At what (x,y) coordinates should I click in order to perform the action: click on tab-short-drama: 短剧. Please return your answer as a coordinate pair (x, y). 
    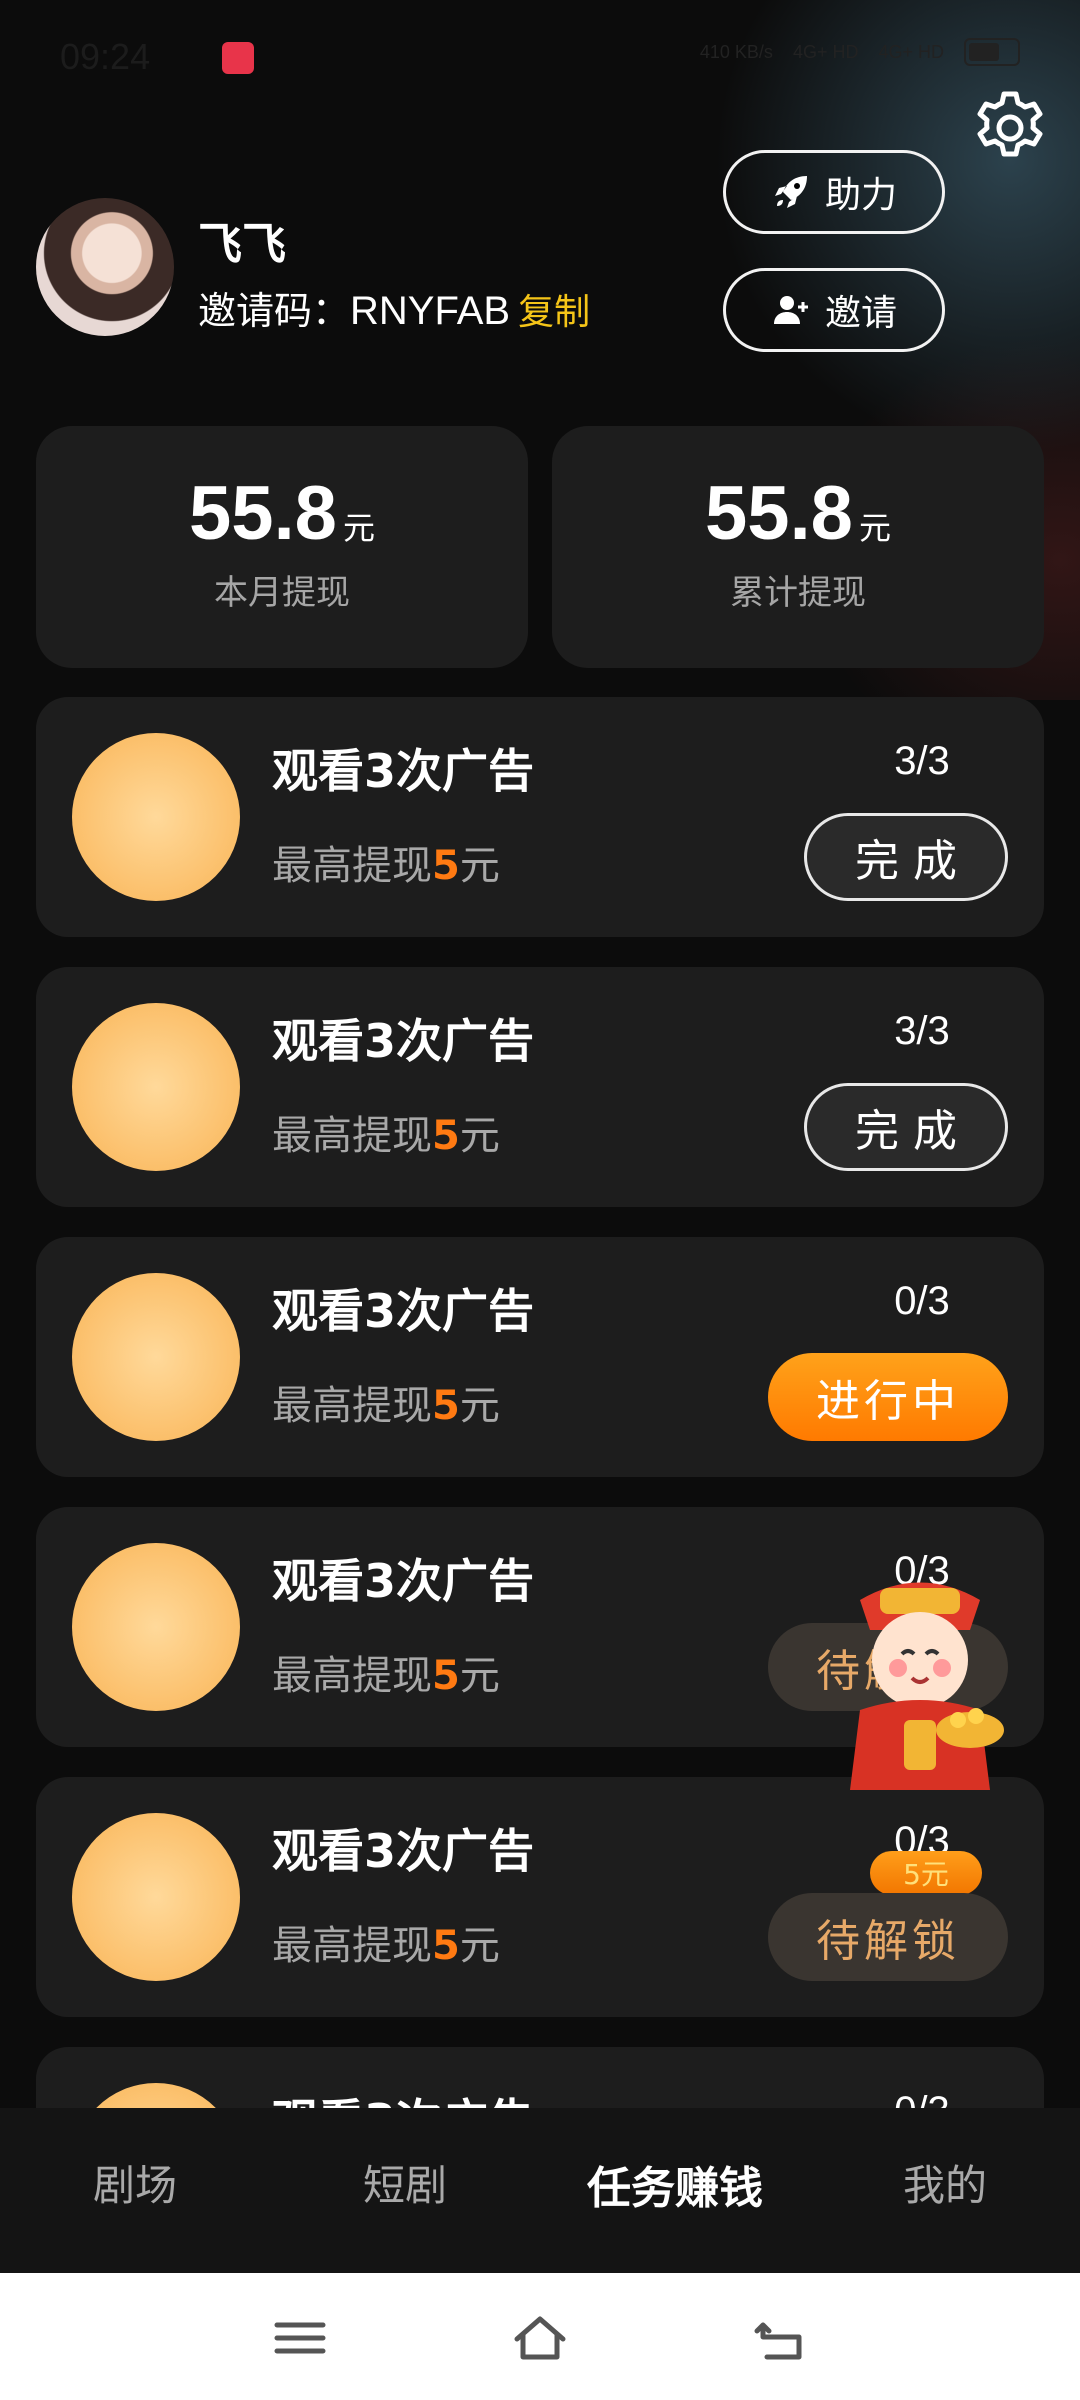
    Looking at the image, I should click on (405, 2182).